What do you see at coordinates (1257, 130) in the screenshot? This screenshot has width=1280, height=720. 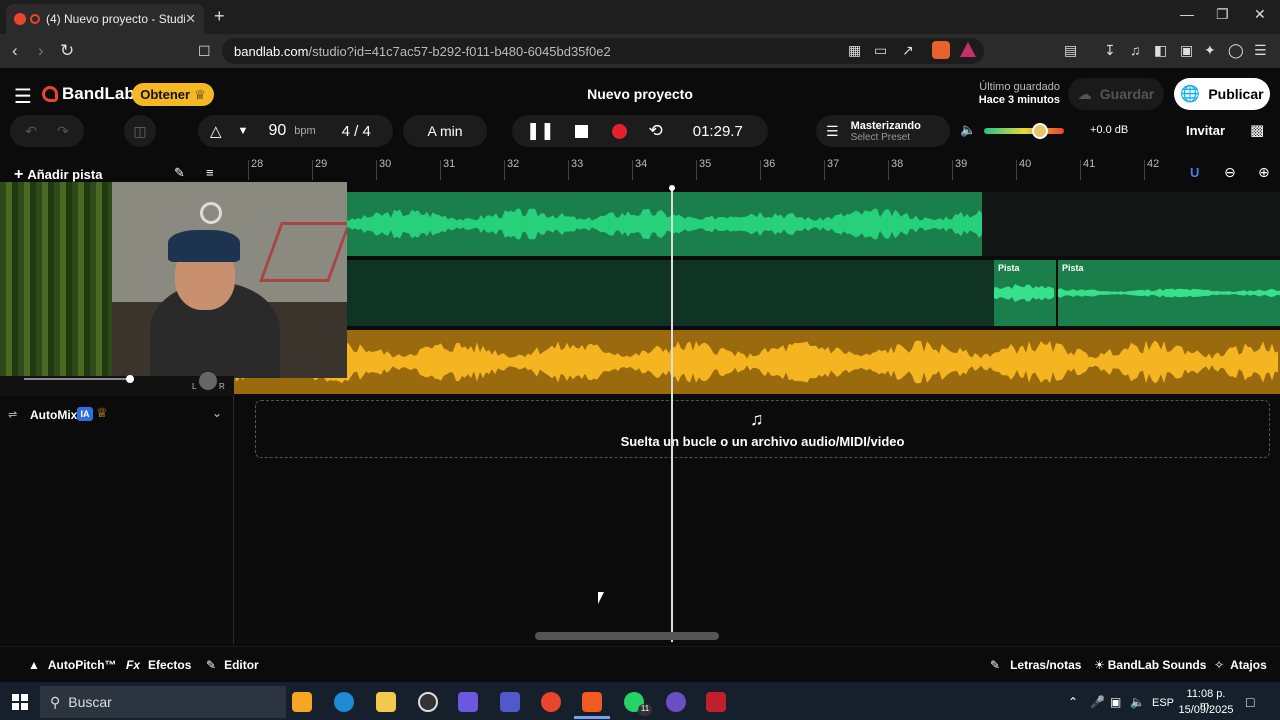 I see `gift-icon: ▩` at bounding box center [1257, 130].